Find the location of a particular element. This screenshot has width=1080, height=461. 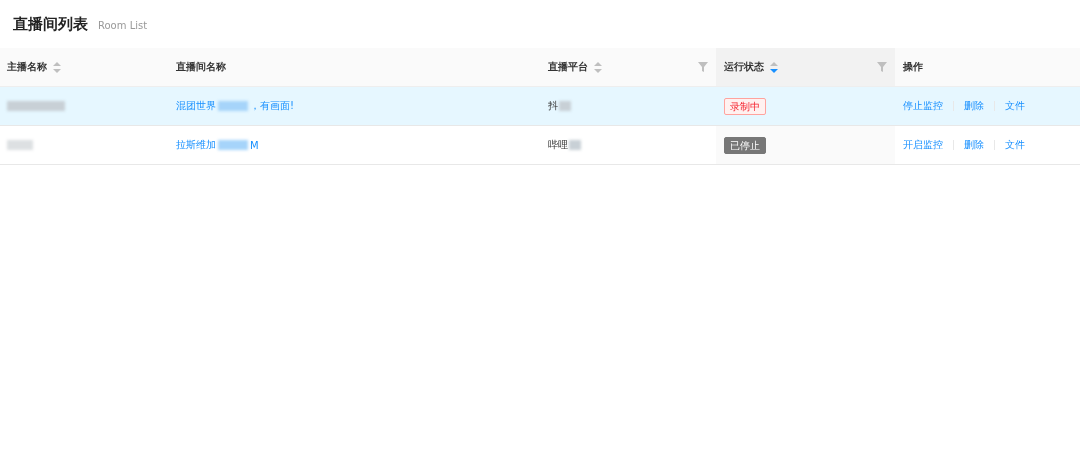

column-header: 直播间名称 is located at coordinates (354, 67).